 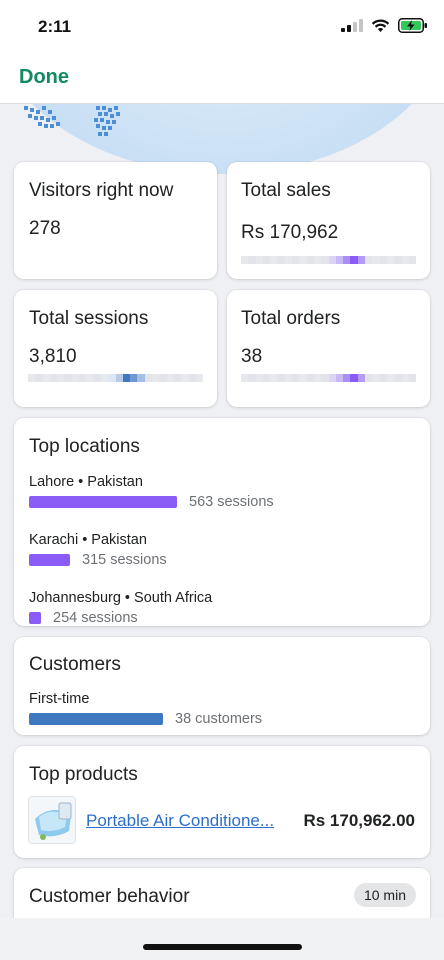 I want to click on bottom-safe-area, so click(x=222, y=939).